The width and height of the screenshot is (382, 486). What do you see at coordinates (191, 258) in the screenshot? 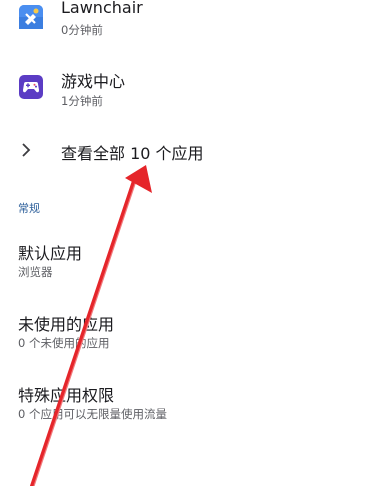
I see `settings-item-default-apps: 默认应用 浏览器` at bounding box center [191, 258].